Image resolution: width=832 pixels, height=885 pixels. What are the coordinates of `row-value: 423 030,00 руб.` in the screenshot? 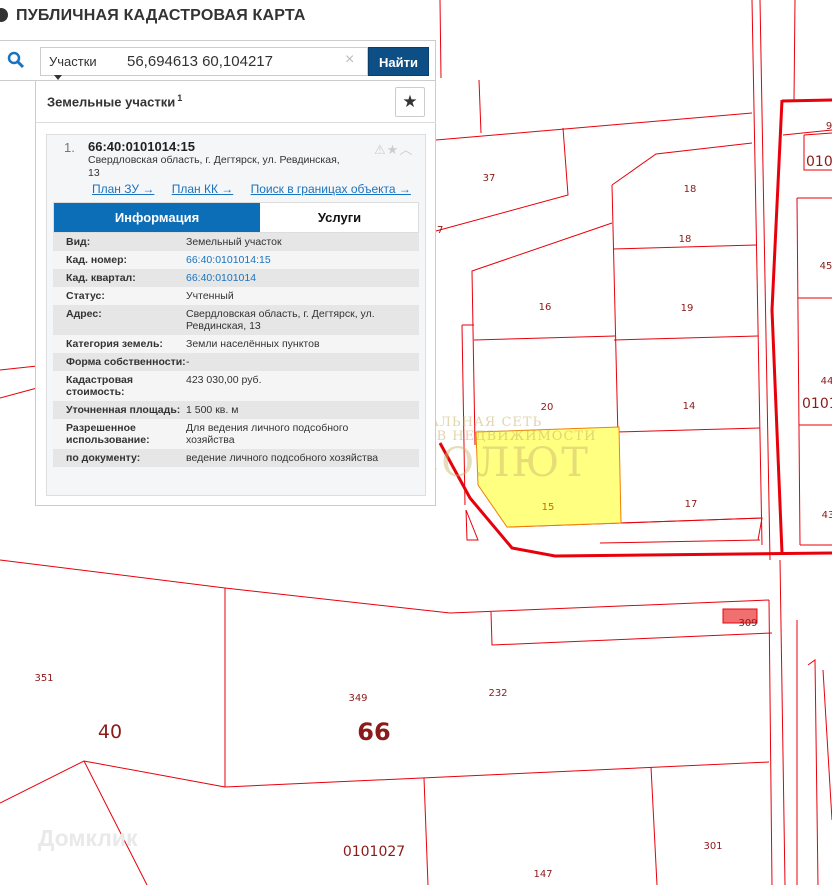 It's located at (224, 380).